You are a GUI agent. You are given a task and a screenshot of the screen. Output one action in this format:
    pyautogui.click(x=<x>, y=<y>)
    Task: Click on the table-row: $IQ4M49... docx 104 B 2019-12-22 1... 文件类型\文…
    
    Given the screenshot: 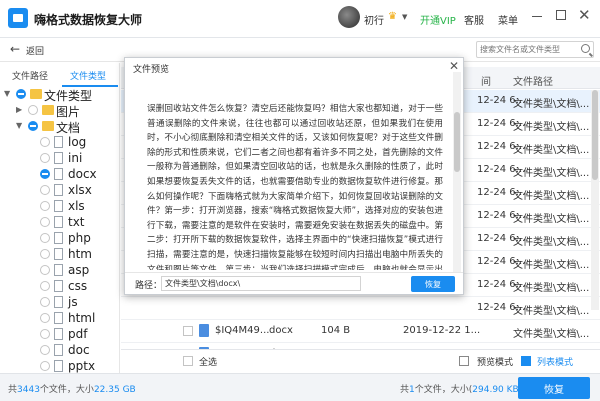 What is the action you would take?
    pyautogui.click(x=360, y=331)
    